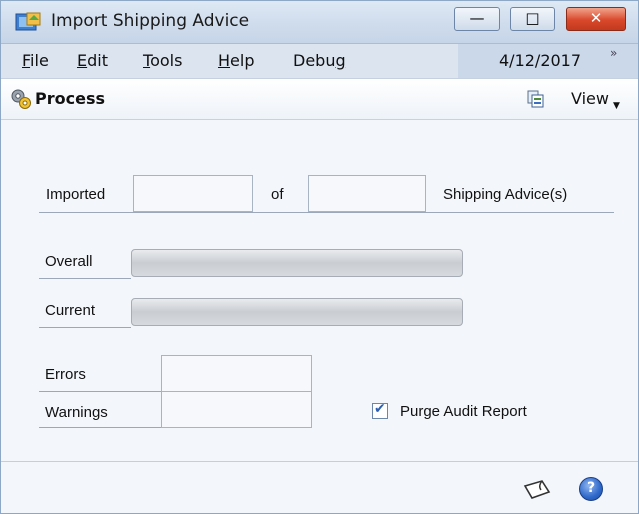  What do you see at coordinates (100, 427) in the screenshot?
I see `warnings-underline` at bounding box center [100, 427].